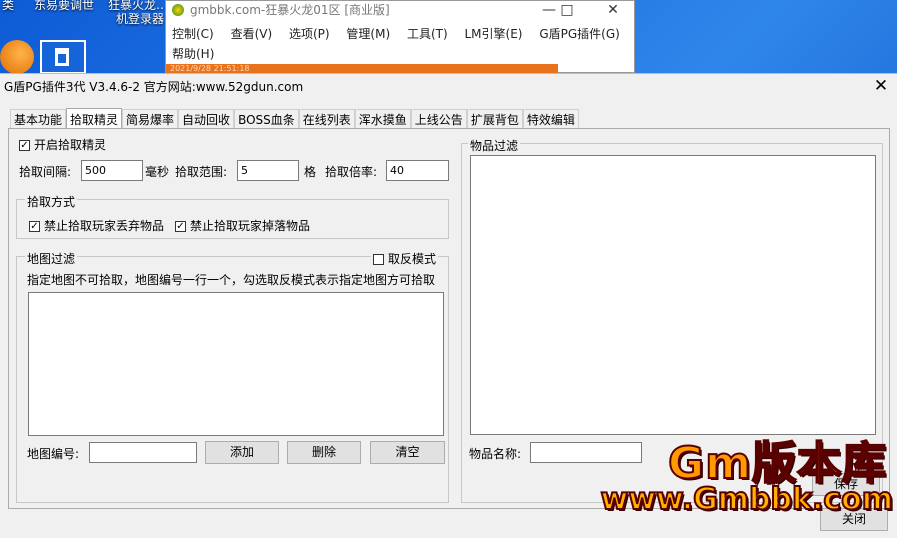  Describe the element at coordinates (579, 34) in the screenshot. I see `menu-gdun-plugin: G盾PG插件(G)` at that location.